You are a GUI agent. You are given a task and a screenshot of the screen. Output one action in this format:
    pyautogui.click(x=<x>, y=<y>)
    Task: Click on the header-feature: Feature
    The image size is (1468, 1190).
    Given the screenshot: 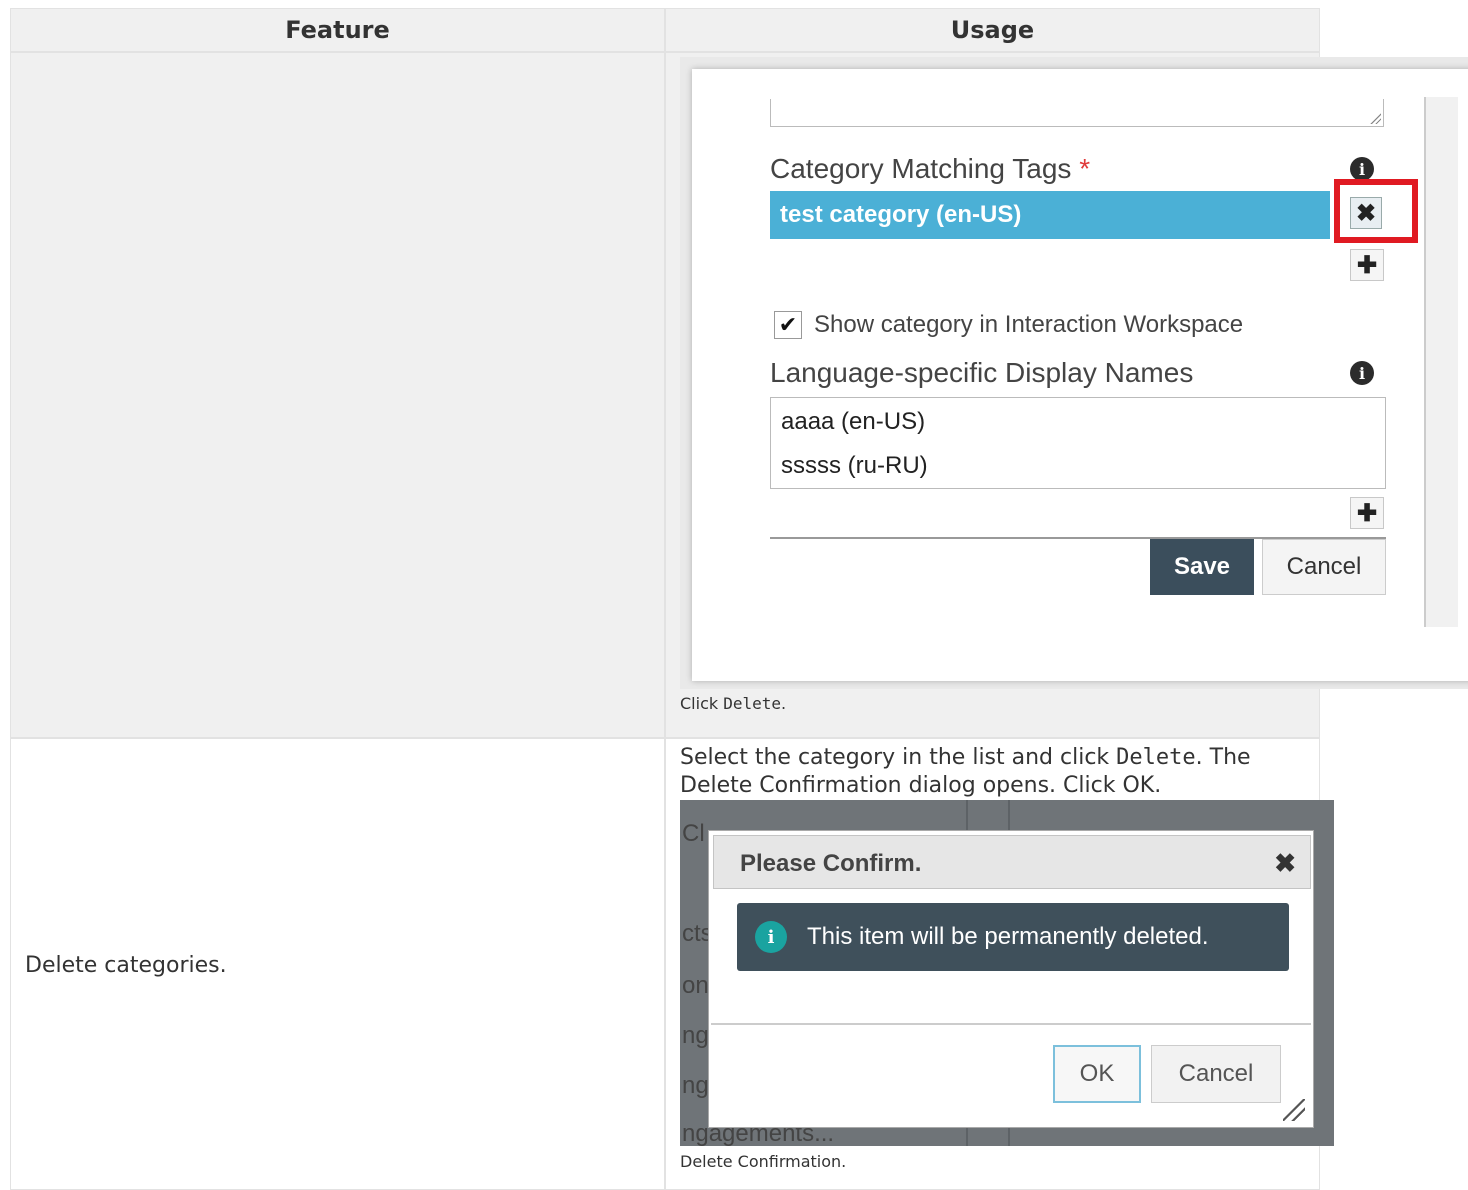 What is the action you would take?
    pyautogui.click(x=337, y=30)
    